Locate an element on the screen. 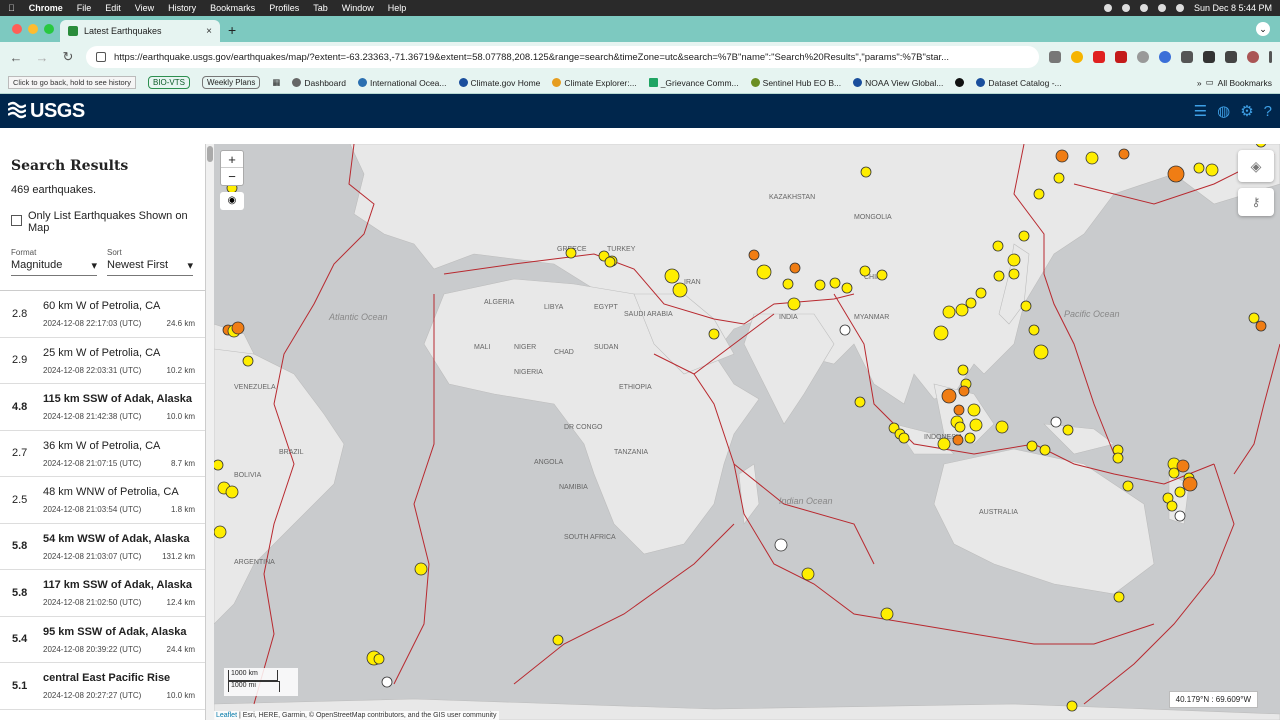 The width and height of the screenshot is (1280, 720). settings-gear-icon: ⚙ is located at coordinates (1246, 111).